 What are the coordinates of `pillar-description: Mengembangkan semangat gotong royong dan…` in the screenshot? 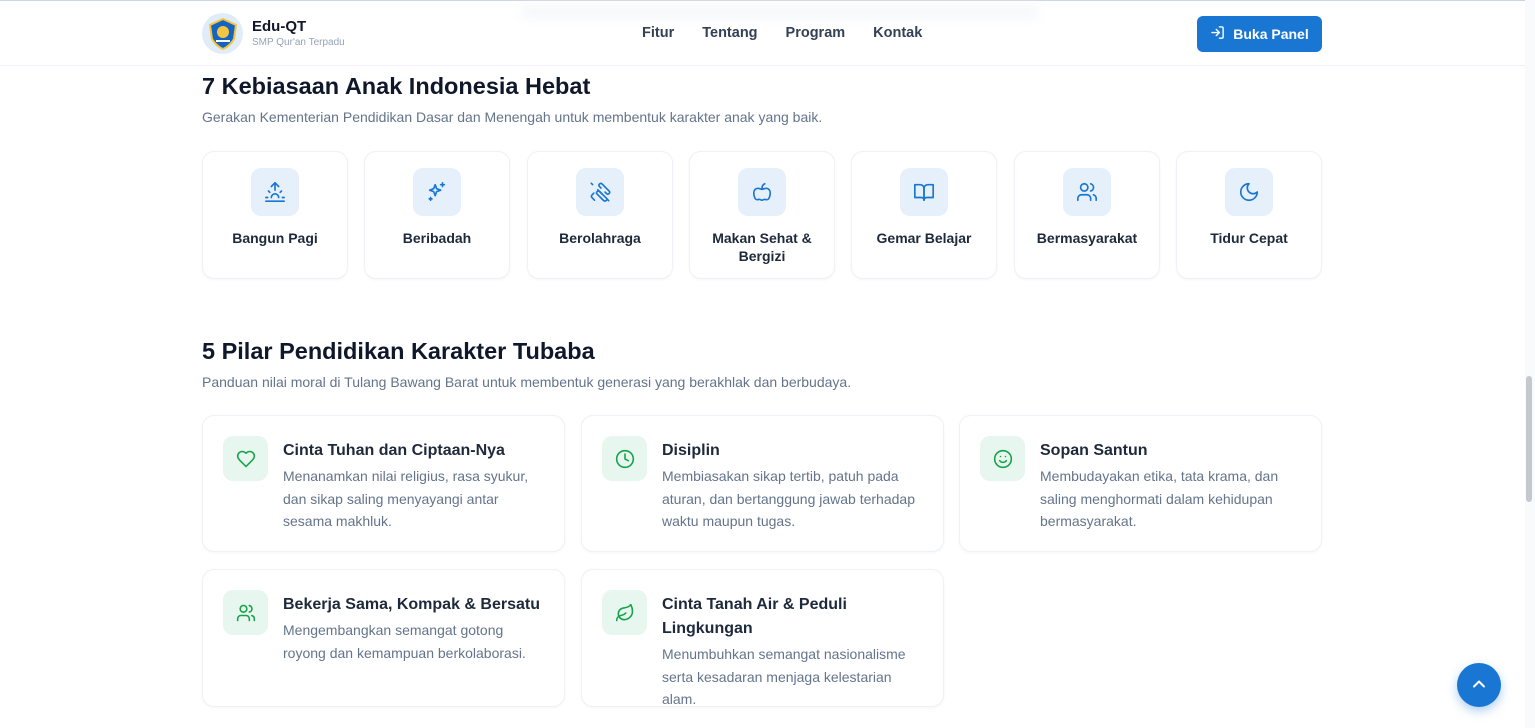 It's located at (404, 641).